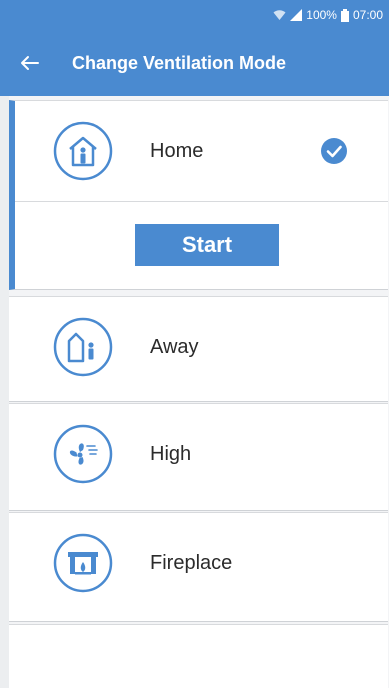 This screenshot has height=688, width=389. I want to click on battery-level: 100%, so click(321, 15).